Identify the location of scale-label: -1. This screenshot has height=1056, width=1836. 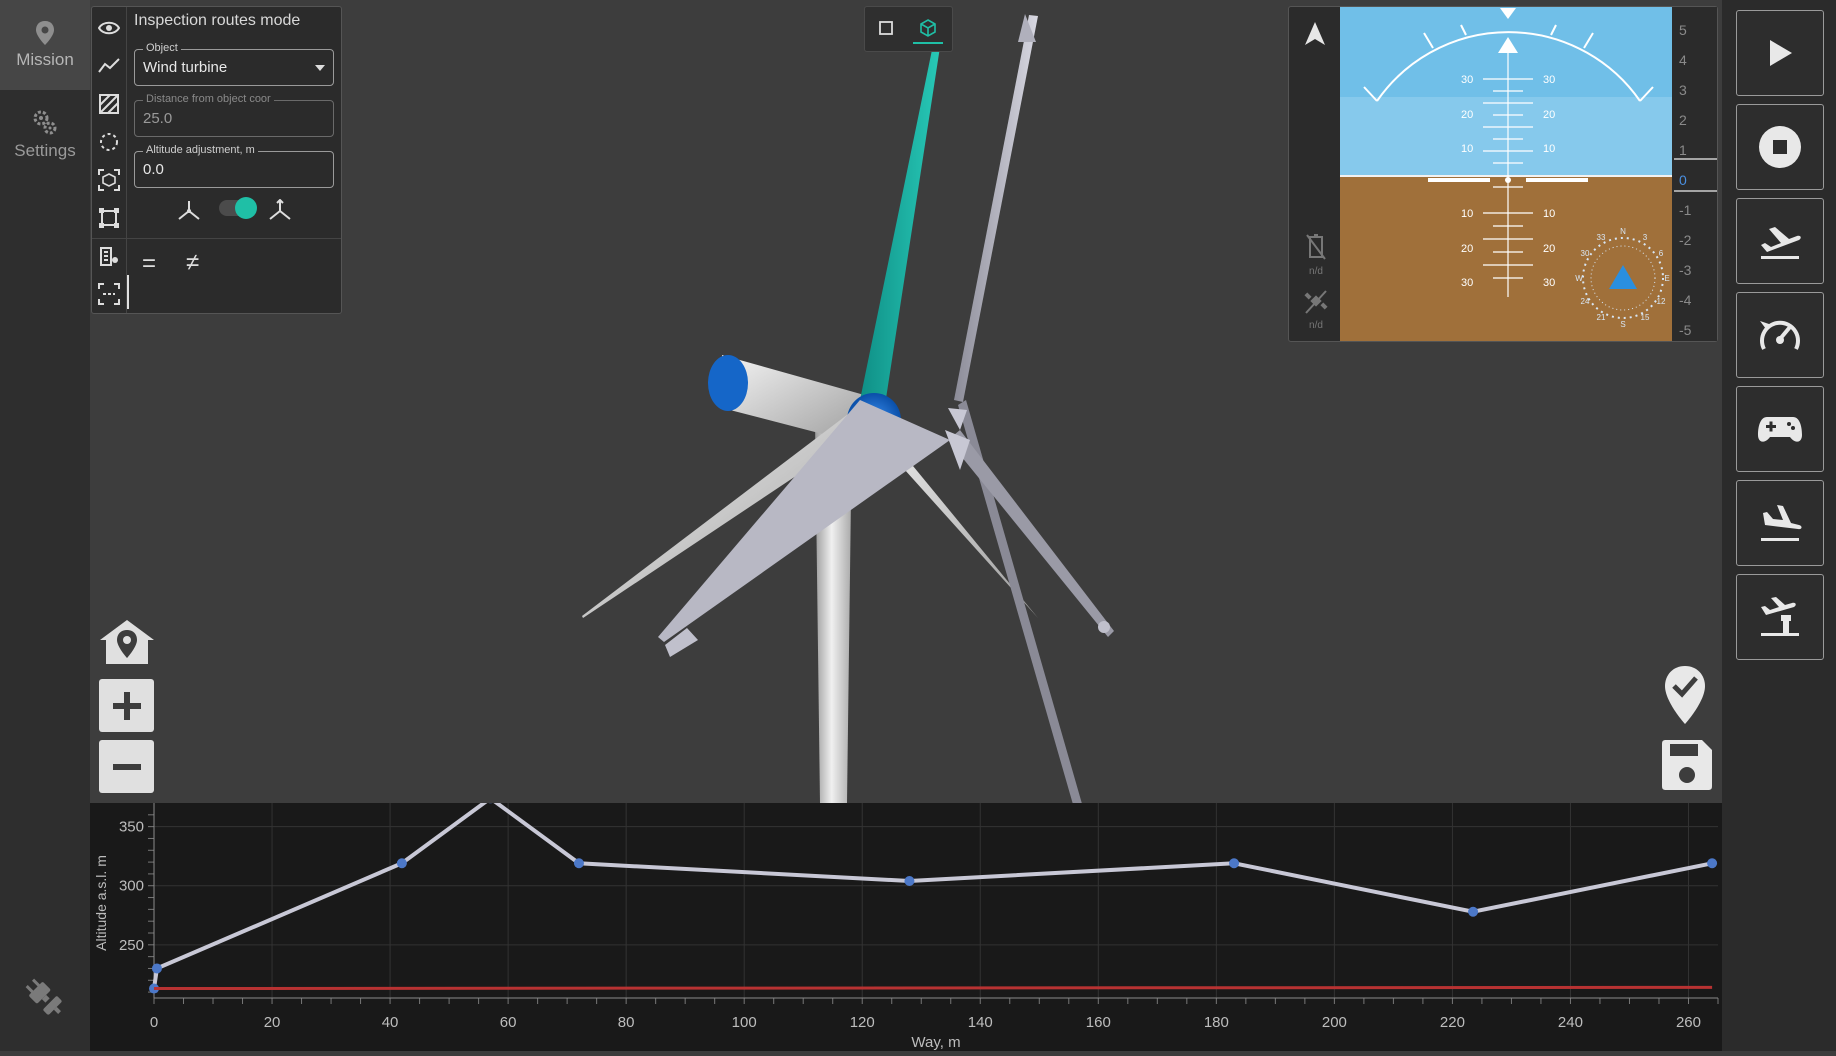
(1685, 210).